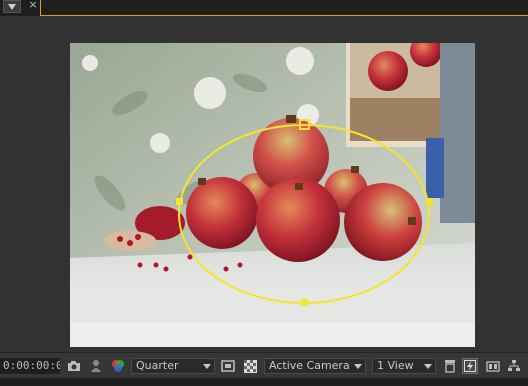 Image resolution: width=528 pixels, height=386 pixels. Describe the element at coordinates (470, 366) in the screenshot. I see `fast-previews-icon` at that location.